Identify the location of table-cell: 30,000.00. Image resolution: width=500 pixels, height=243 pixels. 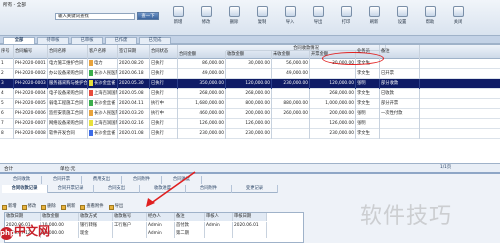
(249, 64).